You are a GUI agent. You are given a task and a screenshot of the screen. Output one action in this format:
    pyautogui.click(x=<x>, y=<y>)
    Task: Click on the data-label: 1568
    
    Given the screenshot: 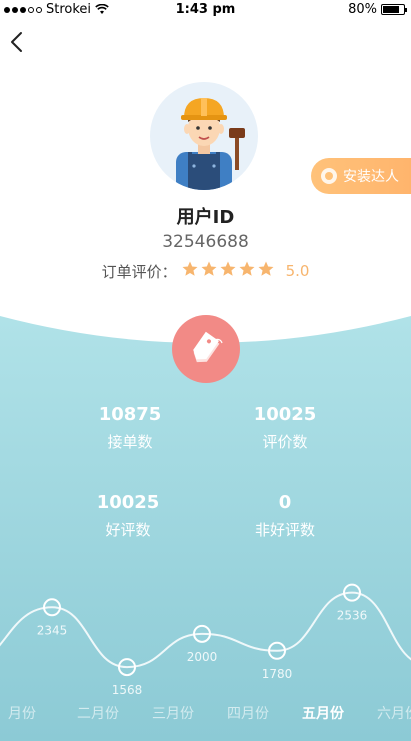 What is the action you would take?
    pyautogui.click(x=127, y=690)
    